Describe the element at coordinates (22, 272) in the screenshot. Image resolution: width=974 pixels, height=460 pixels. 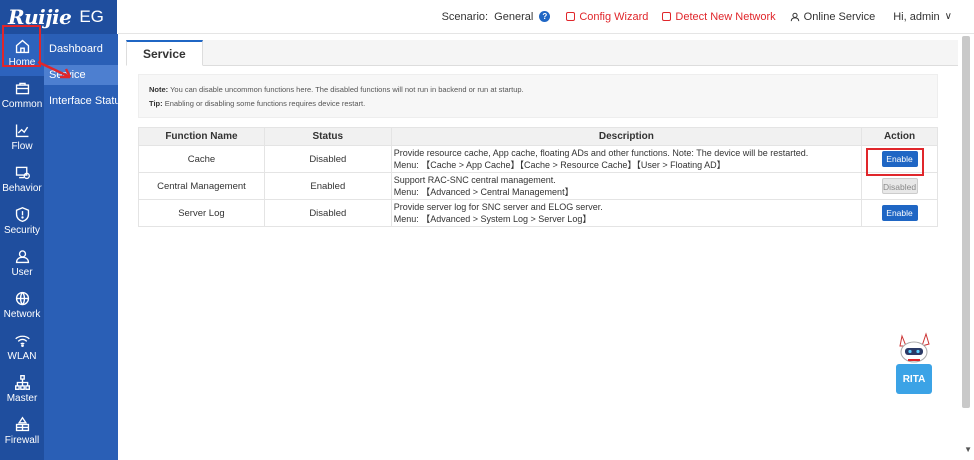
I see `rail-label: User` at that location.